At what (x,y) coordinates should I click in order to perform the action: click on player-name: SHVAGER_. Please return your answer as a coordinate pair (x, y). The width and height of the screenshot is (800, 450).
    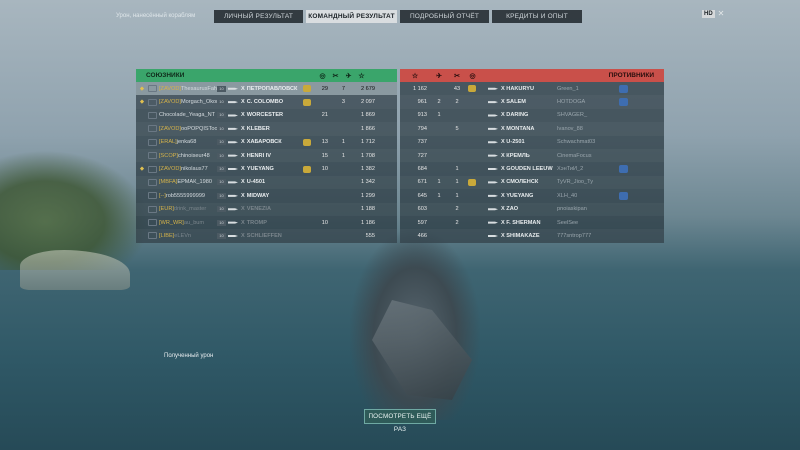
    Looking at the image, I should click on (587, 115).